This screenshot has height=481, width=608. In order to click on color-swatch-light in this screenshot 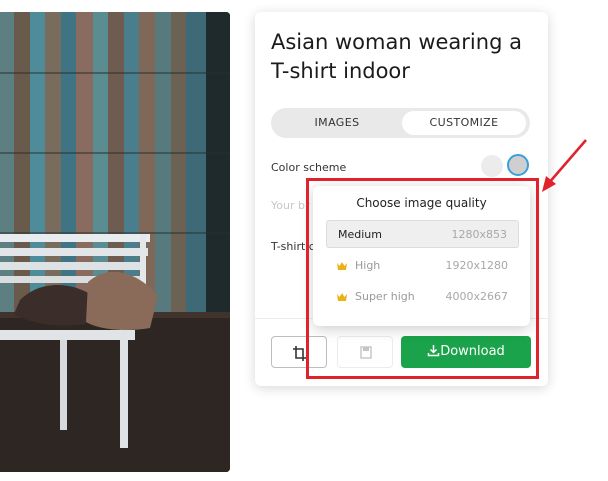, I will do `click(492, 166)`.